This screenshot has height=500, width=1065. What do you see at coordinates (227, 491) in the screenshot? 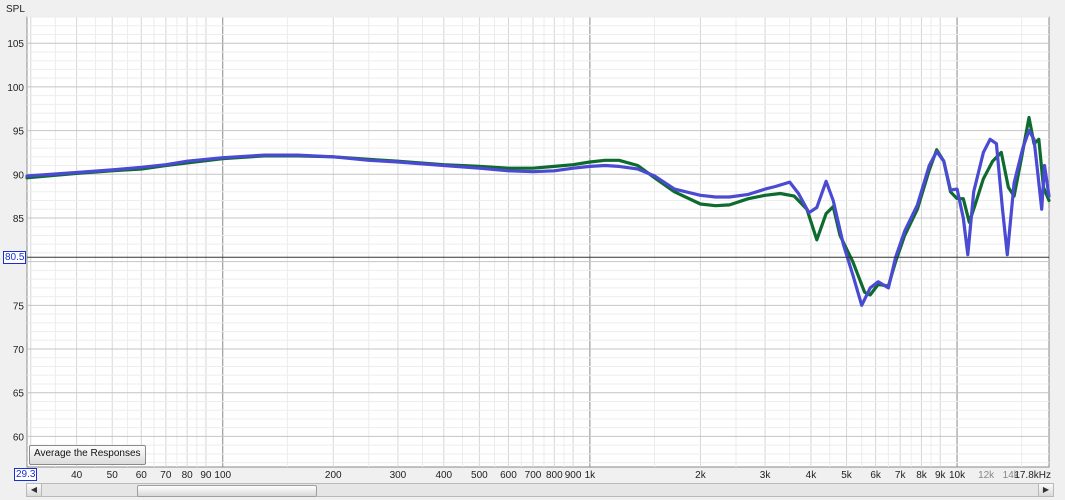
I see `scrollbar-thumb` at bounding box center [227, 491].